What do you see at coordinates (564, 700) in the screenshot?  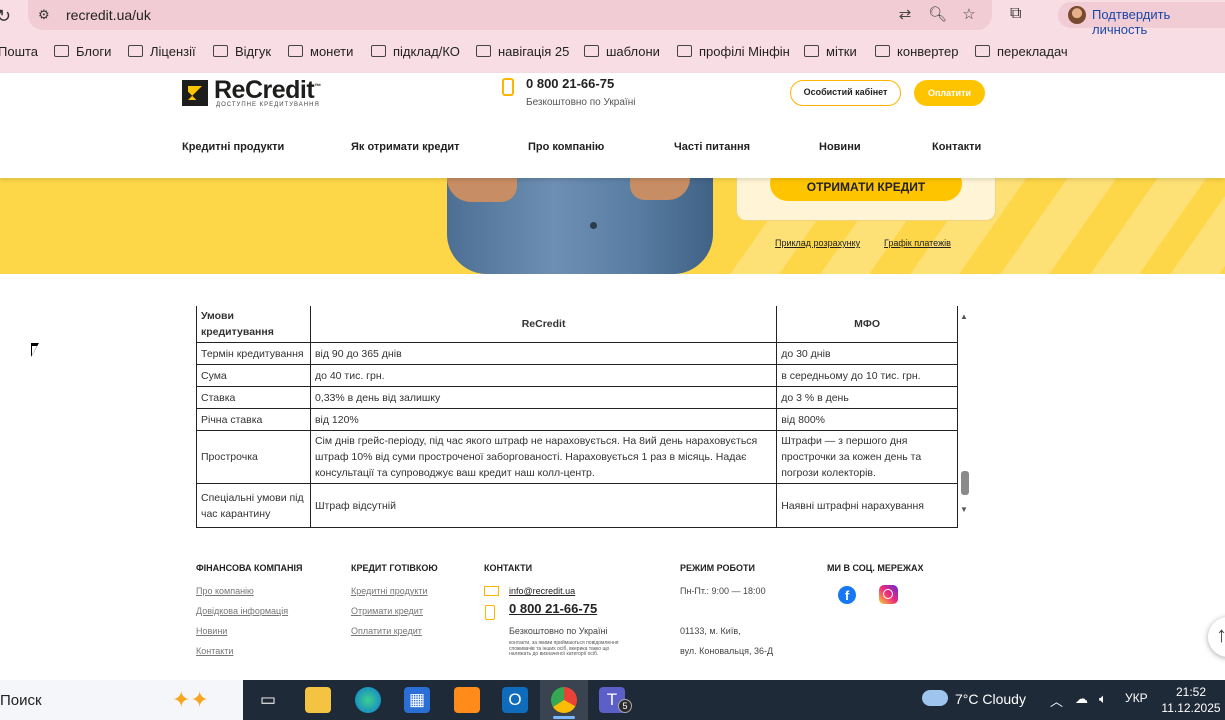 I see `chrome-icon` at bounding box center [564, 700].